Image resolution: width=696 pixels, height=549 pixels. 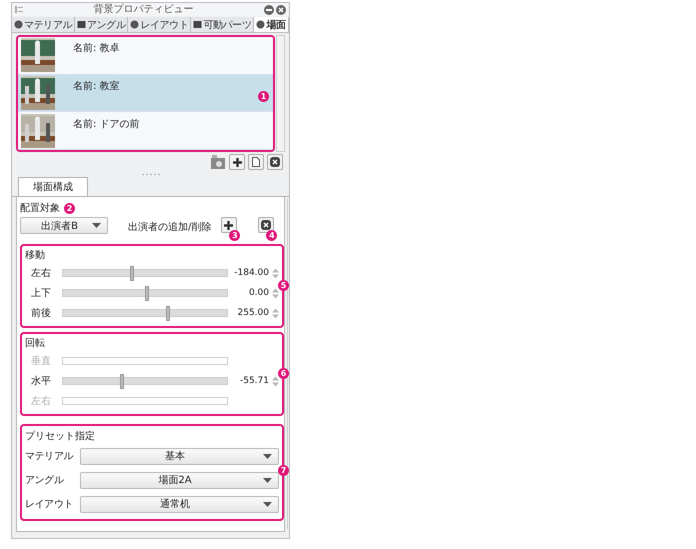 I want to click on delete-button, so click(x=275, y=162).